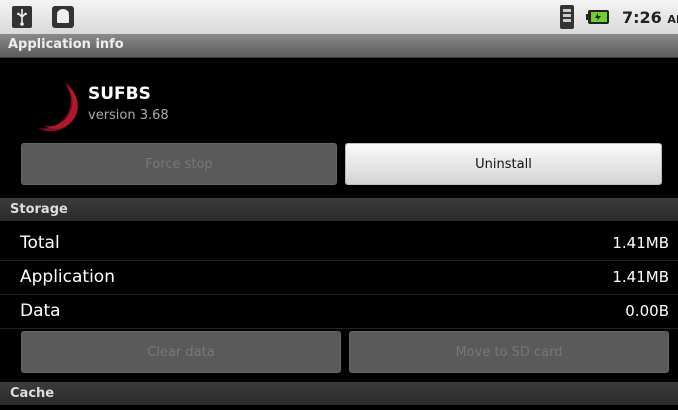  What do you see at coordinates (339, 312) in the screenshot?
I see `storage-row-data: Data 0.00B` at bounding box center [339, 312].